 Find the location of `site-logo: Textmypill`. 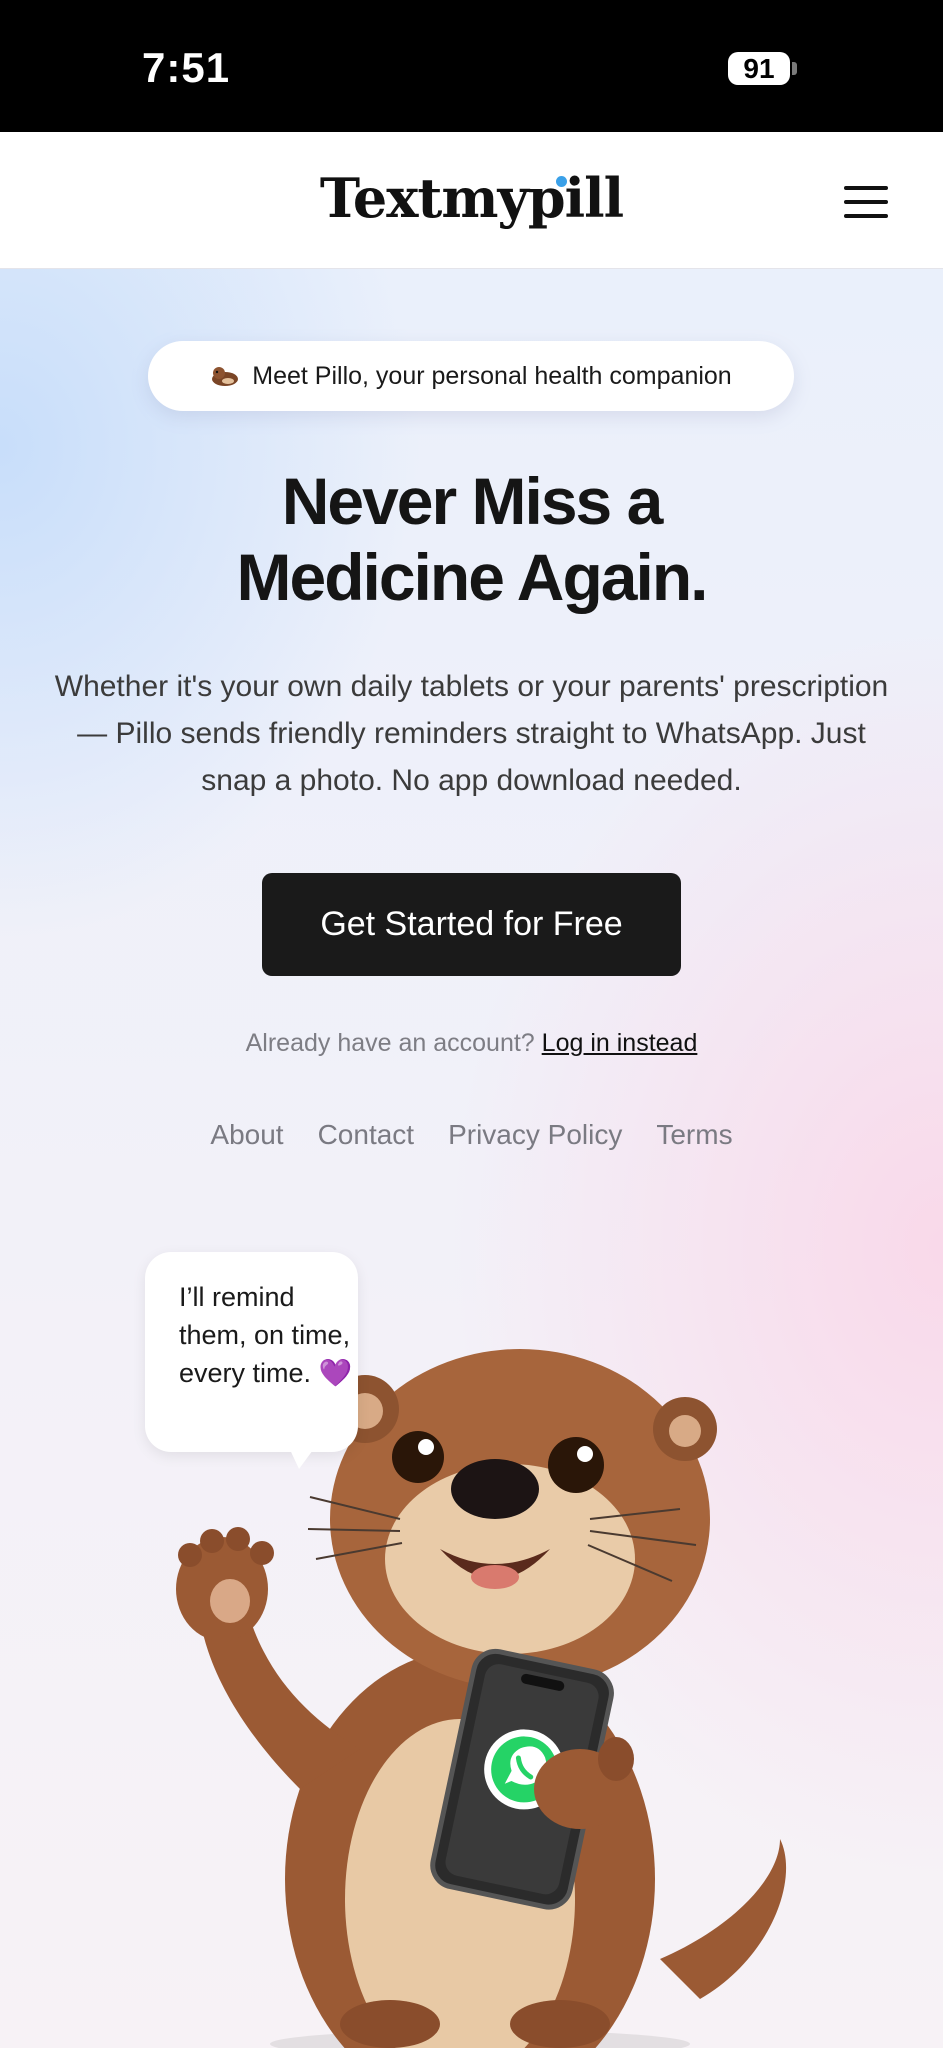

site-logo: Textmypill is located at coordinates (471, 198).